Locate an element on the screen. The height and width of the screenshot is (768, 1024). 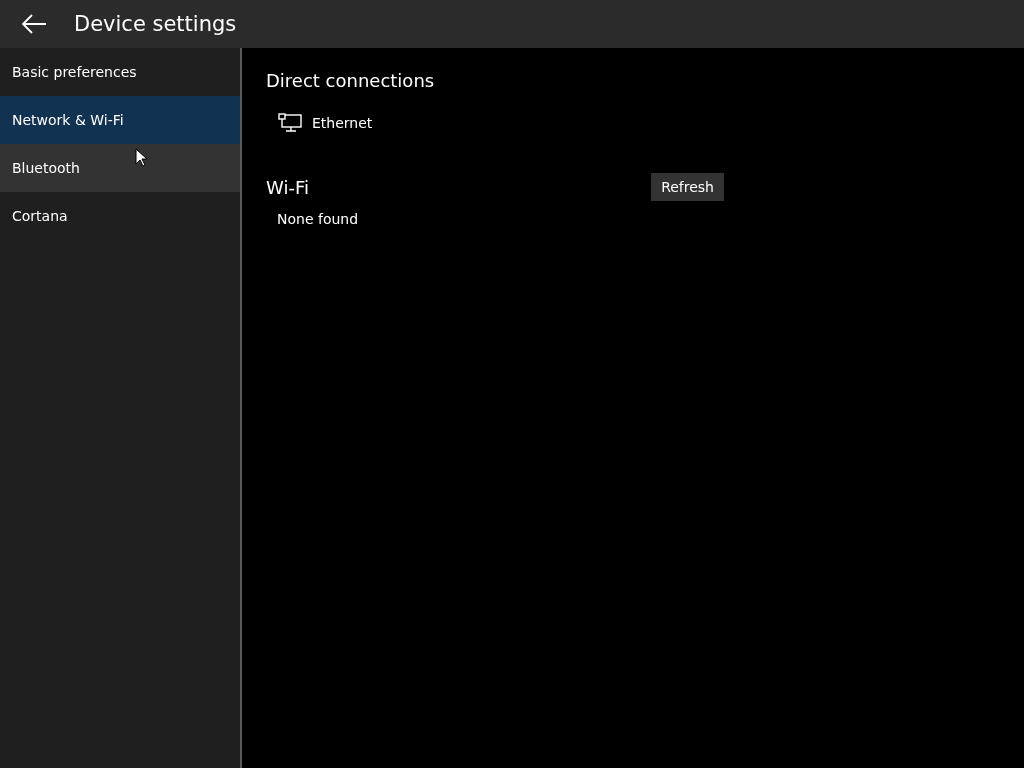
section-heading: Wi-Fi is located at coordinates (287, 187).